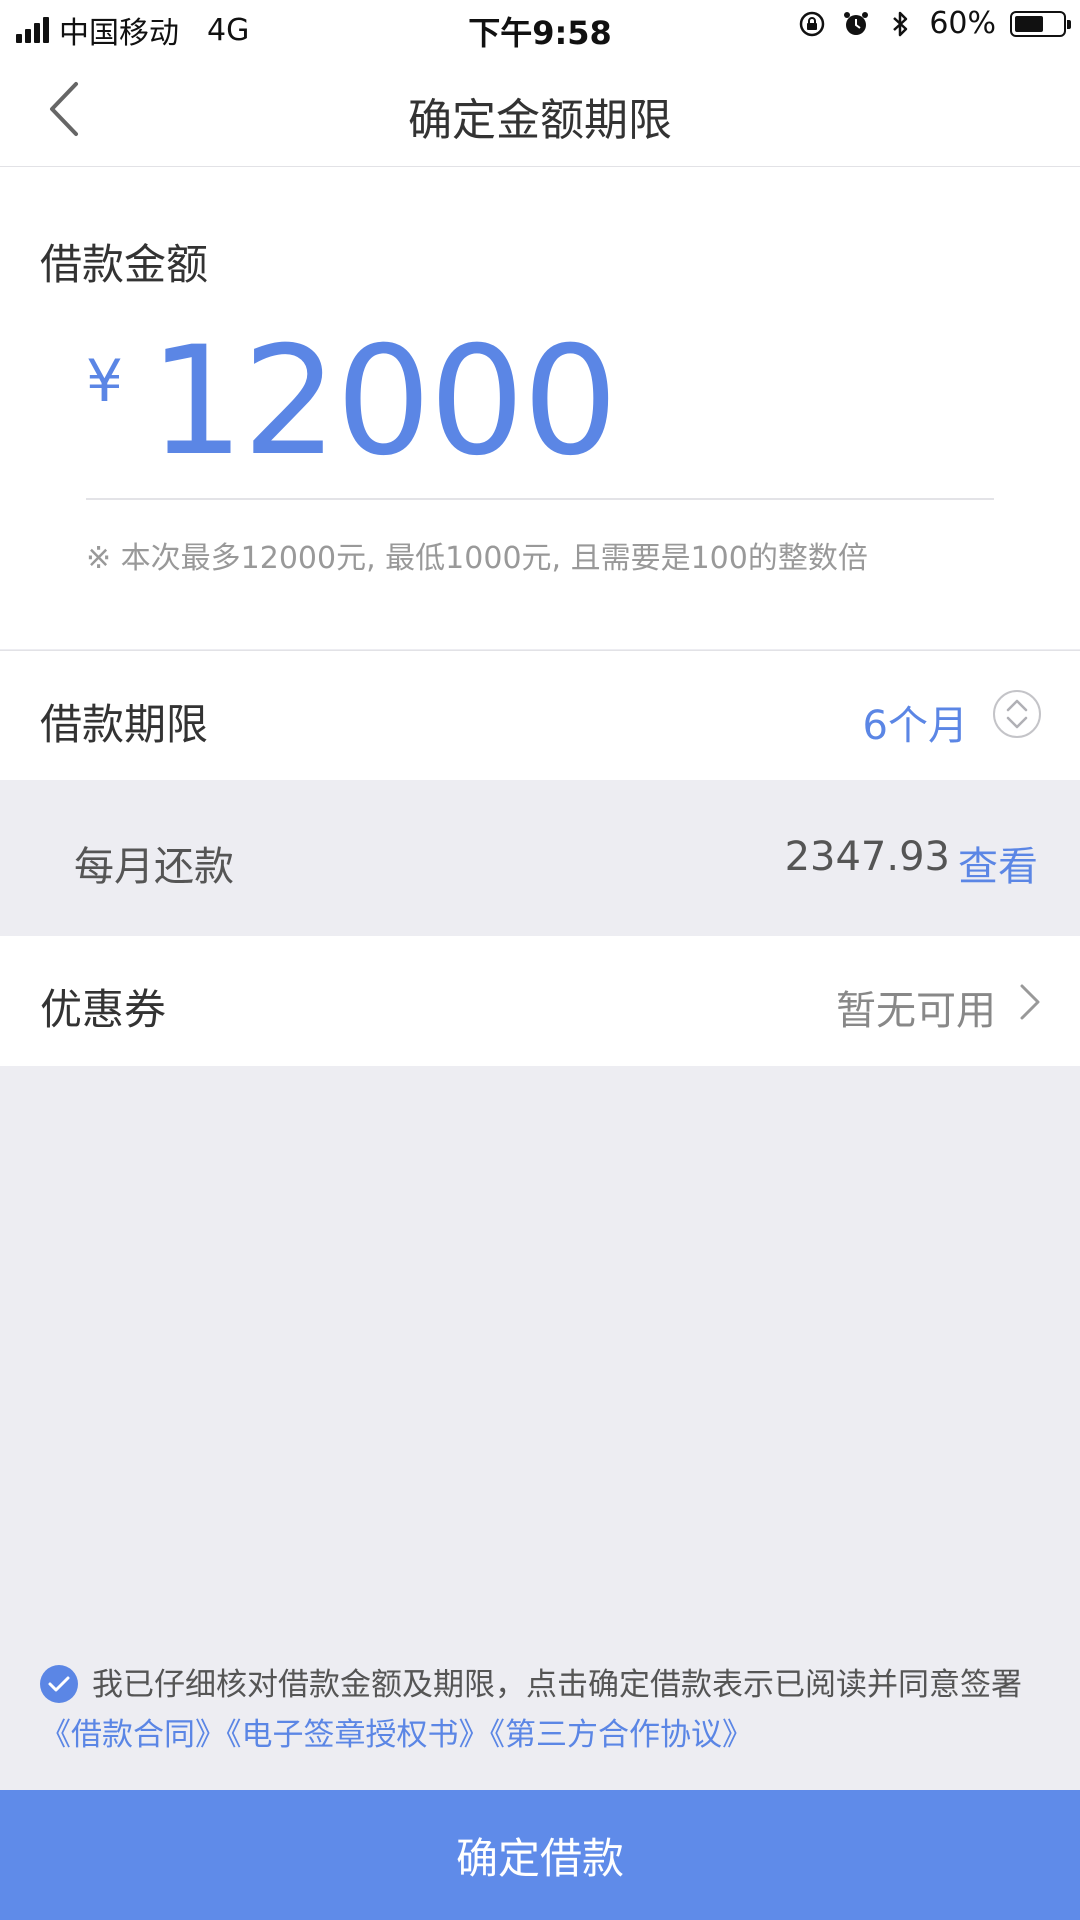 The image size is (1080, 1920). I want to click on currency-symbol: ¥, so click(104, 381).